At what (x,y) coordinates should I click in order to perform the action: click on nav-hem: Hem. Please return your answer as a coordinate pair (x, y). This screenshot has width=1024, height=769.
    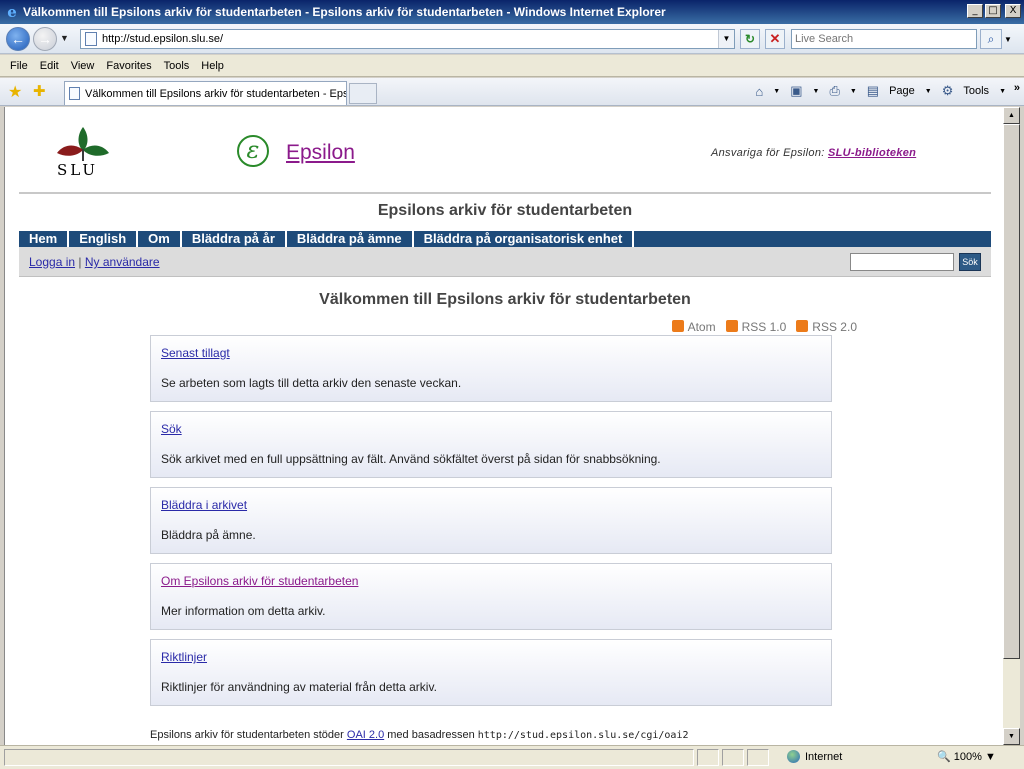
    Looking at the image, I should click on (44, 239).